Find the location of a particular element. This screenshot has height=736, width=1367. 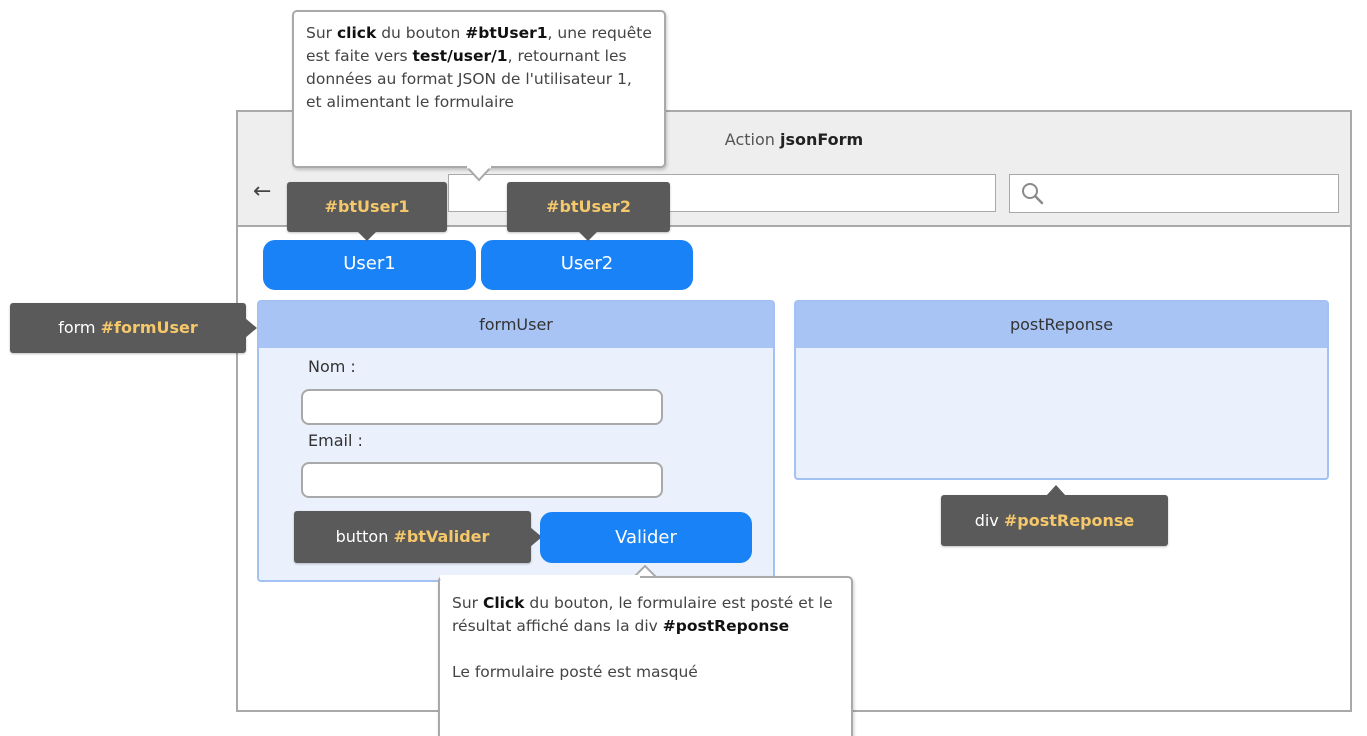

tooltip-keyword: #postReponse is located at coordinates (726, 626).